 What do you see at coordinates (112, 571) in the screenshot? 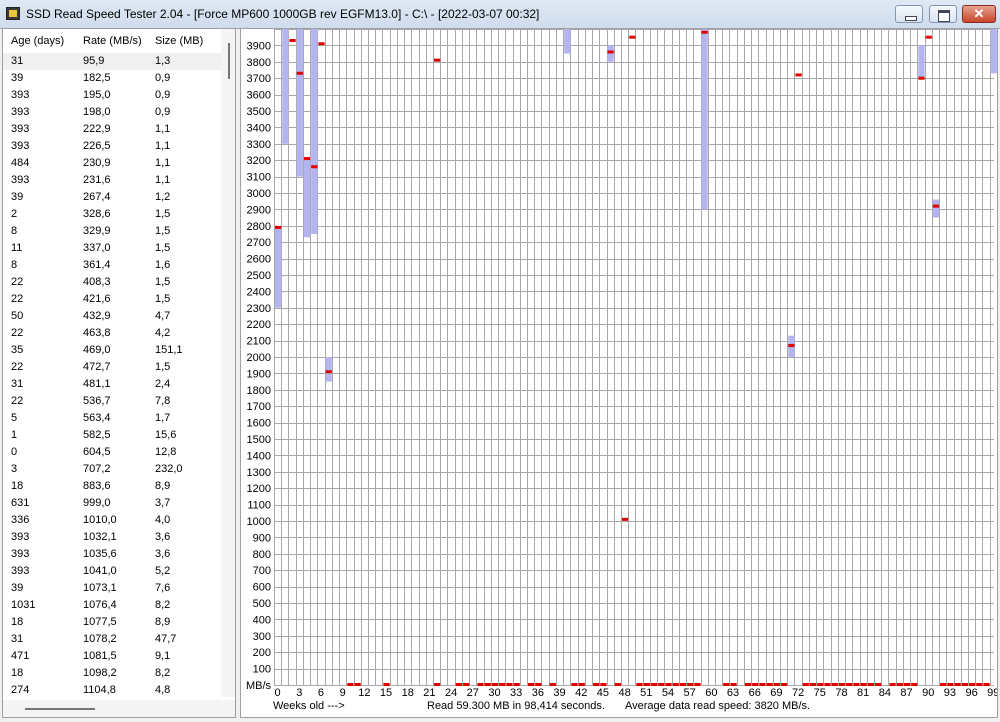
I see `list-row: 393 1041,0 5,2` at bounding box center [112, 571].